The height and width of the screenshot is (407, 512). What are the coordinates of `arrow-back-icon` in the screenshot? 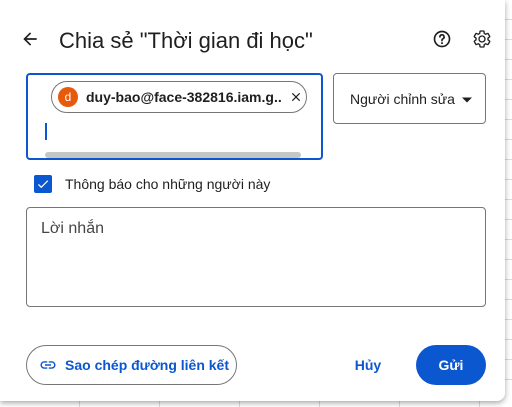 It's located at (30, 39).